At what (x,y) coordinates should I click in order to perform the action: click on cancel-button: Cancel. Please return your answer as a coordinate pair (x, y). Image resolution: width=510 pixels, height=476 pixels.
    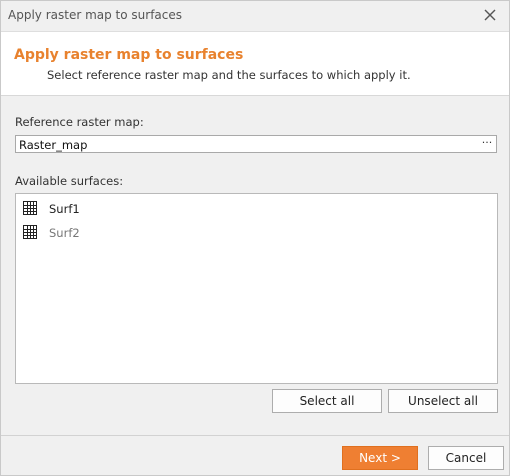
    Looking at the image, I should click on (466, 458).